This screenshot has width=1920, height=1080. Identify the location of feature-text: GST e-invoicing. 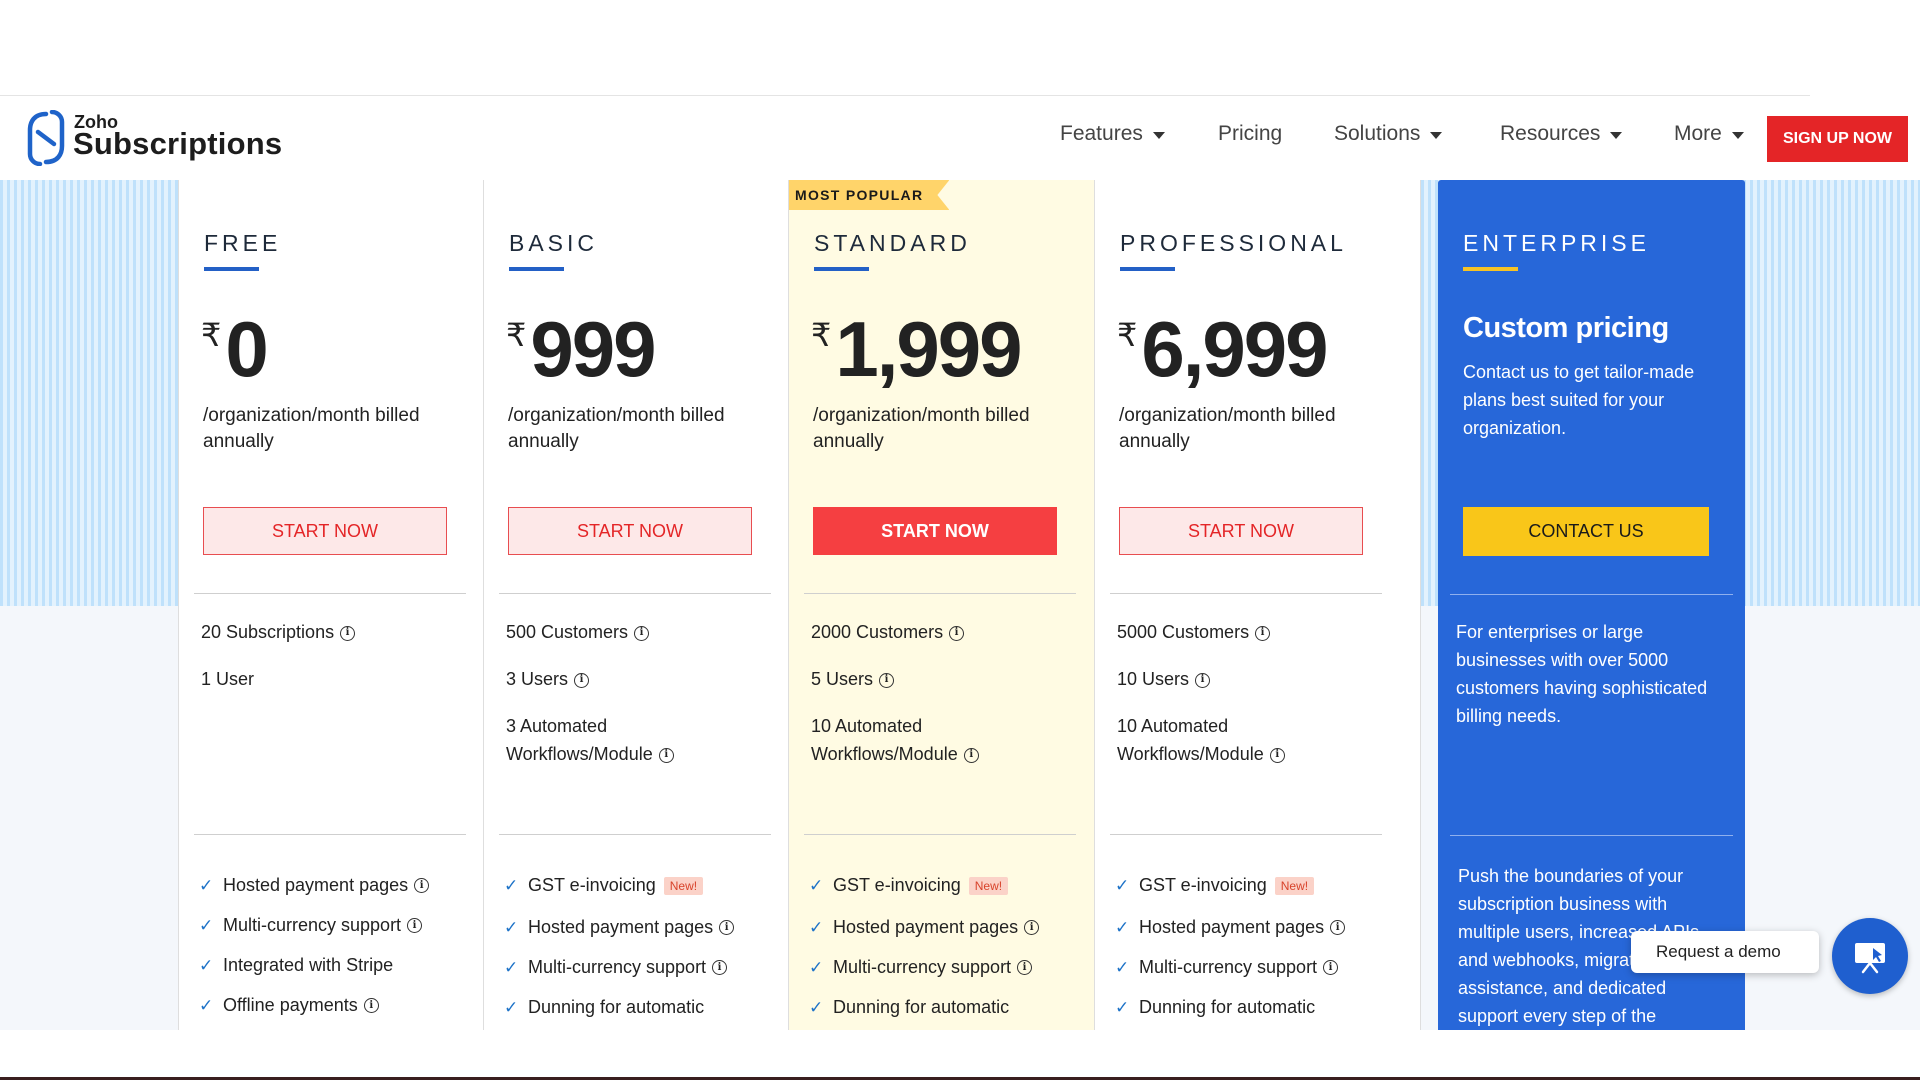
(592, 885).